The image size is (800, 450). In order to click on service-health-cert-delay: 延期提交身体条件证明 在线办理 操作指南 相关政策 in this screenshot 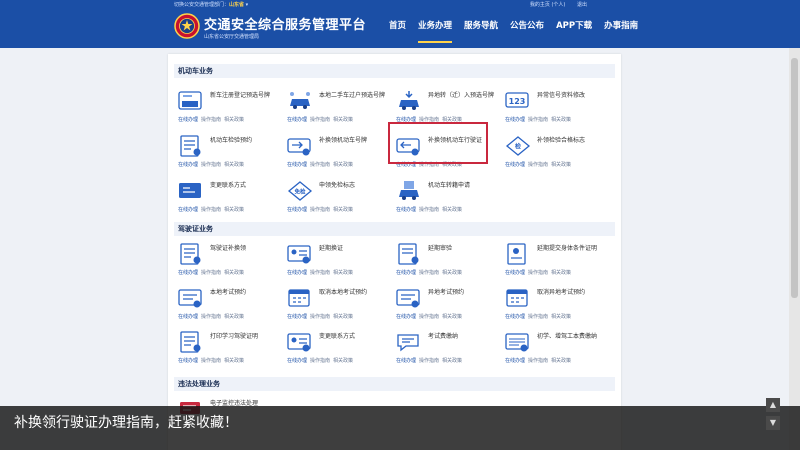, I will do `click(555, 261)`.